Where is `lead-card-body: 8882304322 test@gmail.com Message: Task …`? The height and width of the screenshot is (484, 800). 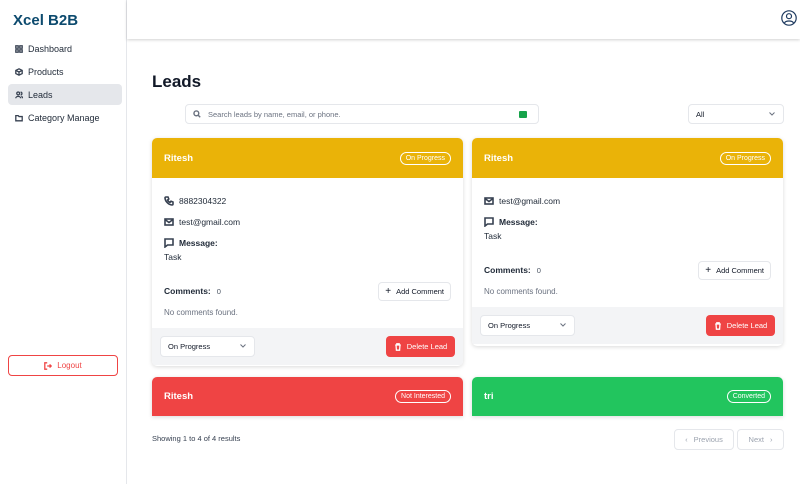 lead-card-body: 8882304322 test@gmail.com Message: Task … is located at coordinates (307, 253).